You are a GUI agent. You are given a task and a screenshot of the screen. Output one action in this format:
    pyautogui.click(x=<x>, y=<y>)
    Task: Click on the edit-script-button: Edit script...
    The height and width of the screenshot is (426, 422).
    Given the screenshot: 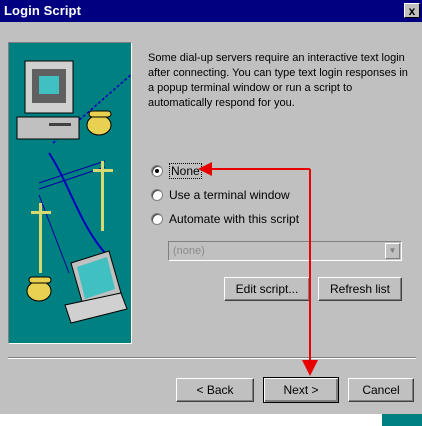 What is the action you would take?
    pyautogui.click(x=267, y=289)
    